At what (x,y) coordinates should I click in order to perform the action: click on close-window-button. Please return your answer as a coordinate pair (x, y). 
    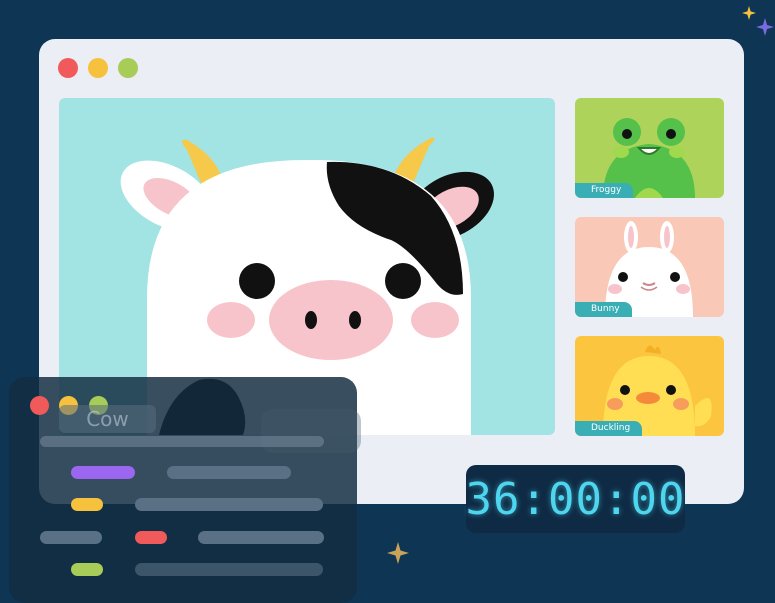
    Looking at the image, I should click on (68, 68).